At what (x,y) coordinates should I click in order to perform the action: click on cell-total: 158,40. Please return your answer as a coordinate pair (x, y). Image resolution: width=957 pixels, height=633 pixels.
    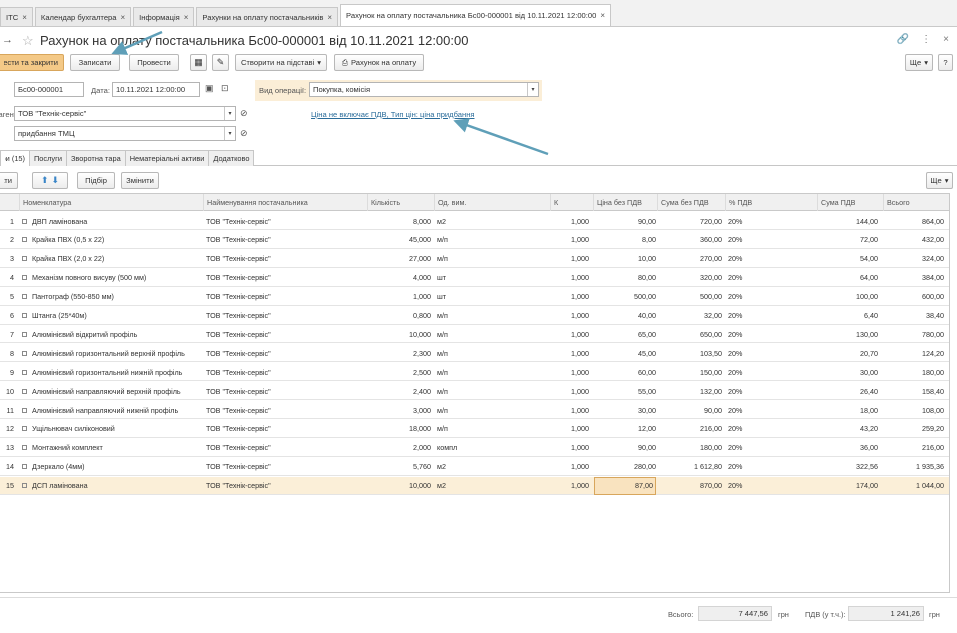
    Looking at the image, I should click on (912, 391).